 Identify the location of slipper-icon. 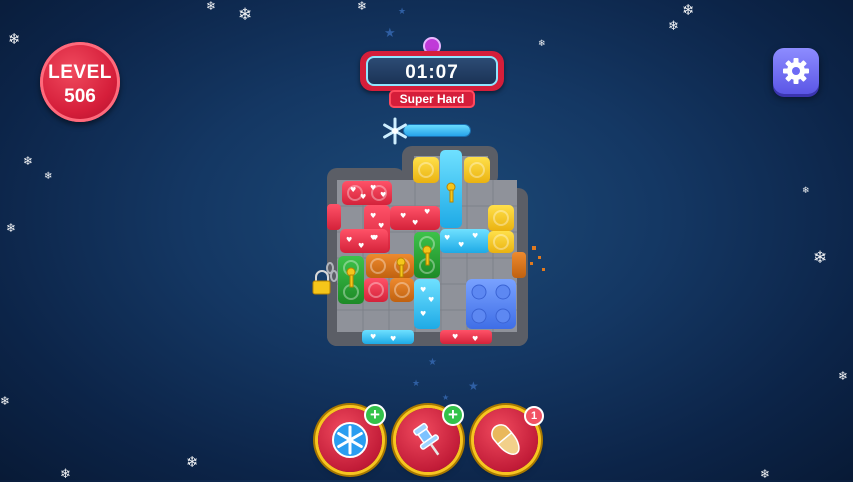
(505, 439).